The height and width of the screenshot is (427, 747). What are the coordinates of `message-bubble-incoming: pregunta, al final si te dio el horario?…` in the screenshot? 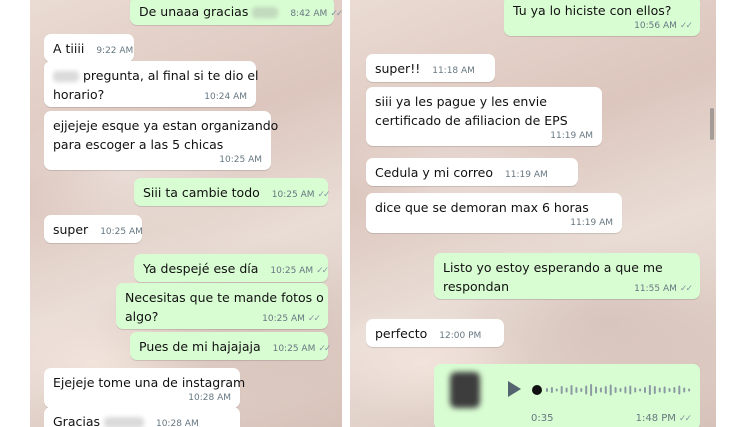 It's located at (151, 84).